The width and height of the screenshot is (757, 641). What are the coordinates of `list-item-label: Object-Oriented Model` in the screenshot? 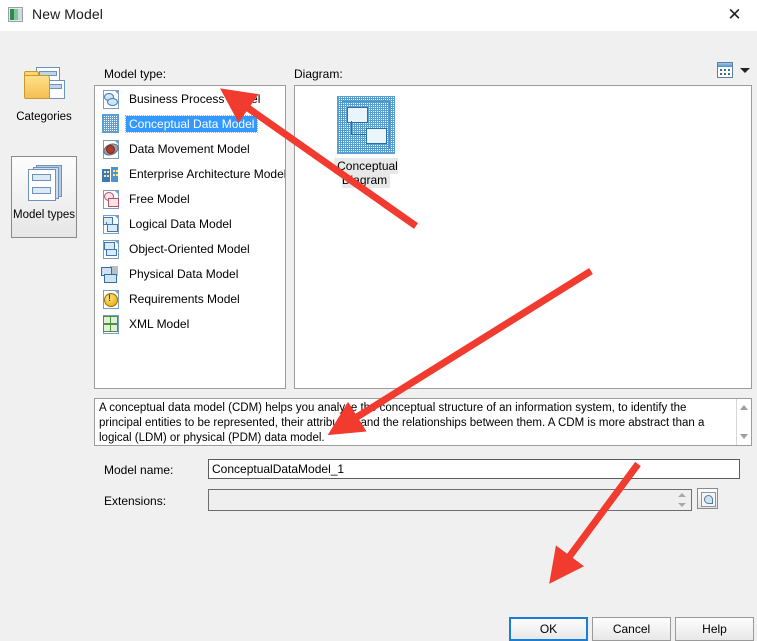 It's located at (189, 248).